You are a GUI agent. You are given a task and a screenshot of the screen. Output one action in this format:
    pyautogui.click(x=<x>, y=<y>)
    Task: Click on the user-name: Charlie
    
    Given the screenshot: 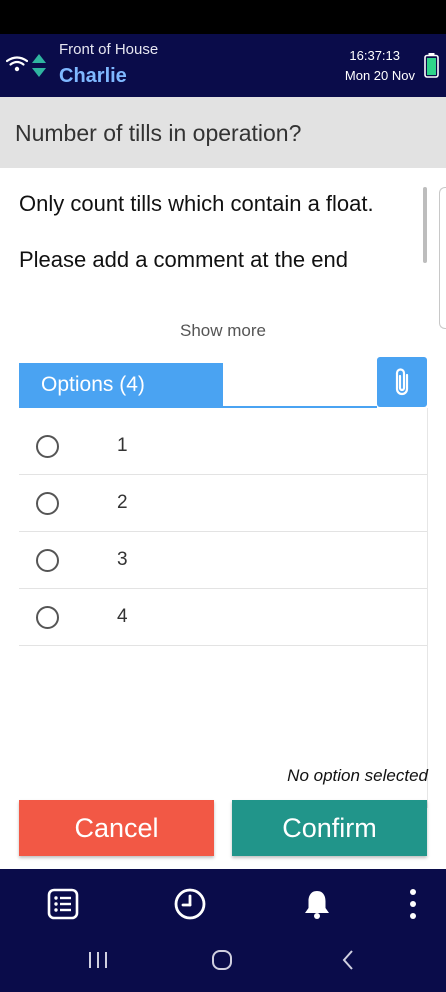 What is the action you would take?
    pyautogui.click(x=93, y=76)
    